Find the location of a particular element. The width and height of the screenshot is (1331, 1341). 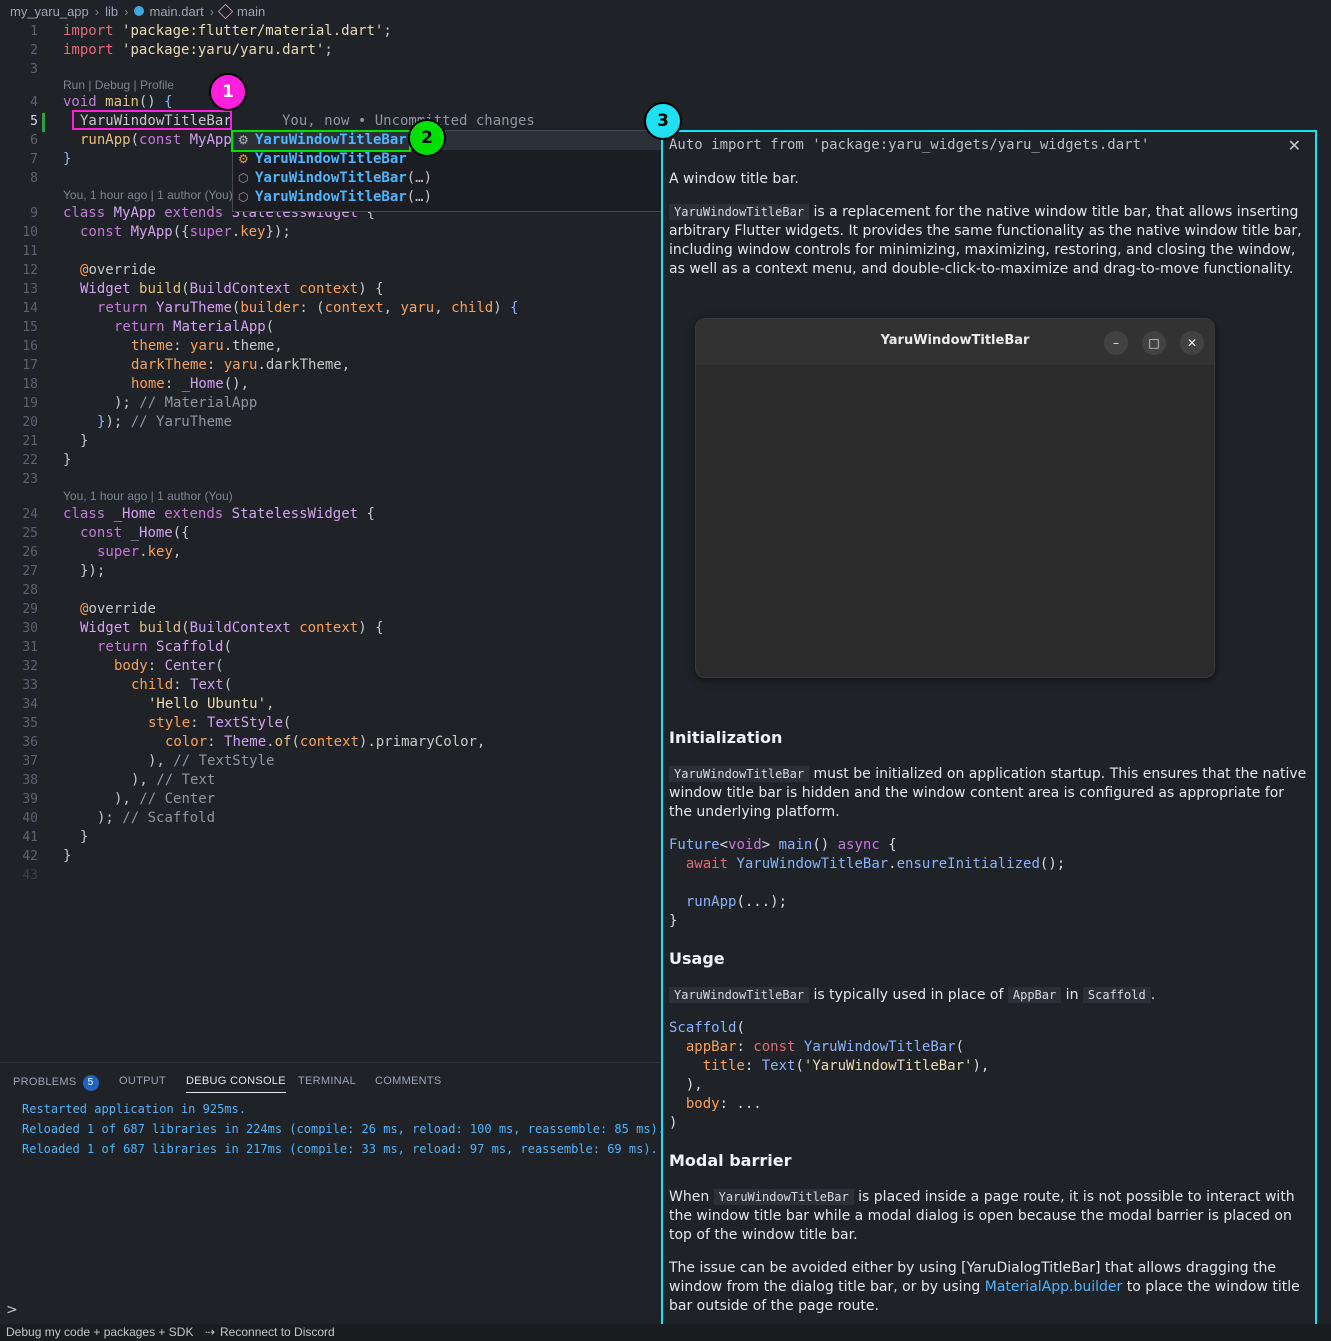

breadcrumb-symbol: main is located at coordinates (251, 11).